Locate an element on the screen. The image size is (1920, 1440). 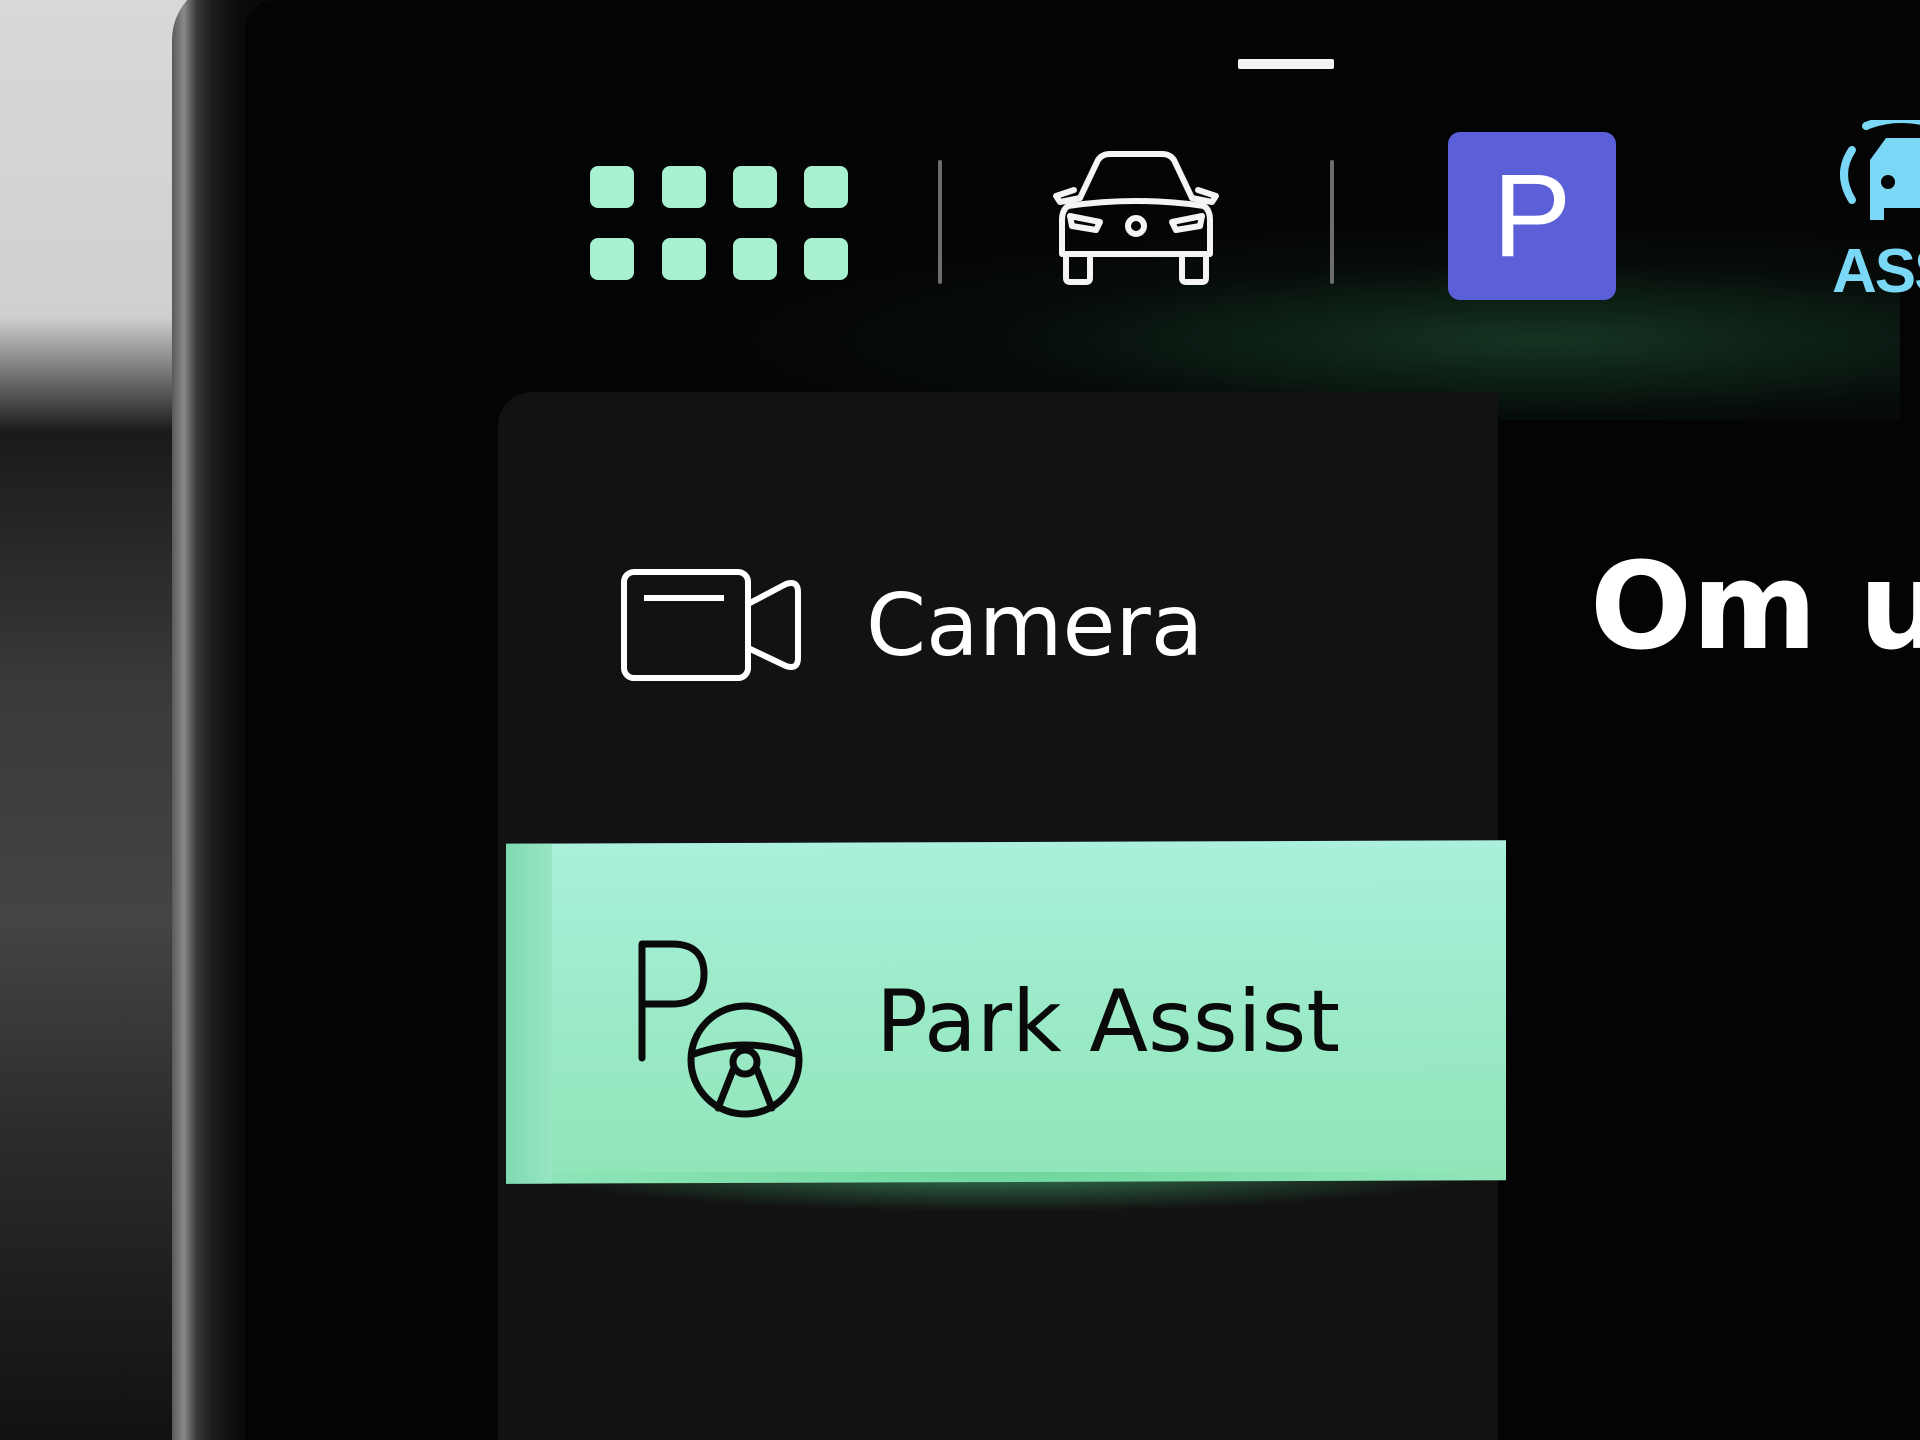
parking-button: P is located at coordinates (1532, 216).